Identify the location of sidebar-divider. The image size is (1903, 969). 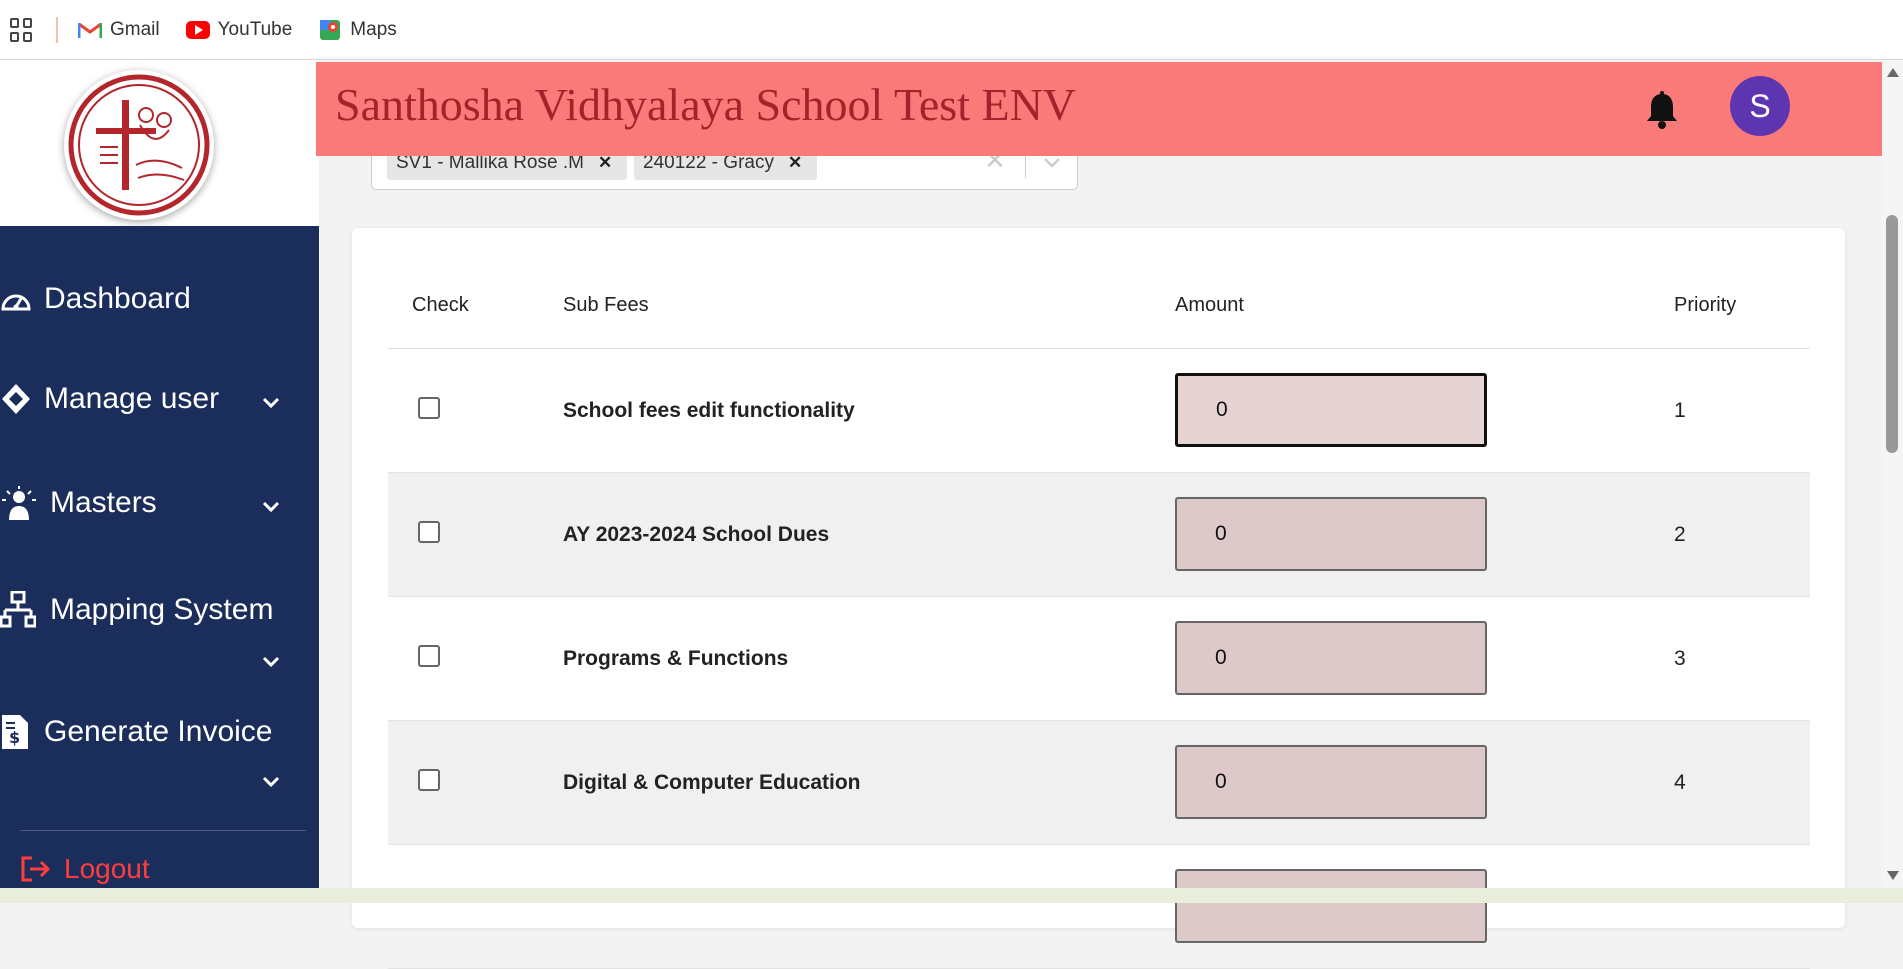
(163, 830).